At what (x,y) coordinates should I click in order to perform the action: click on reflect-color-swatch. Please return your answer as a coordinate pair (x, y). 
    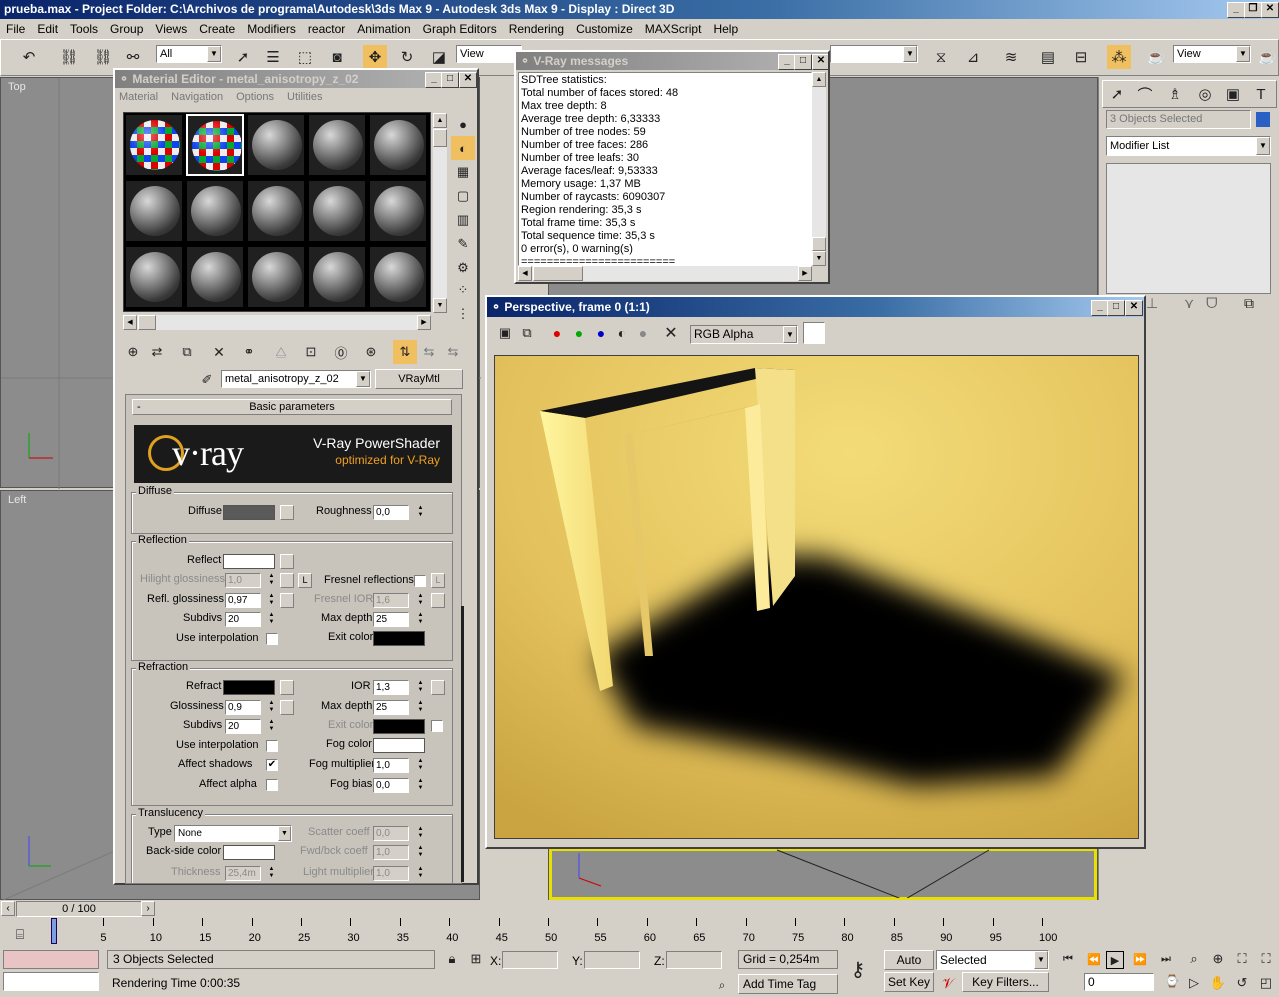
    Looking at the image, I should click on (249, 561).